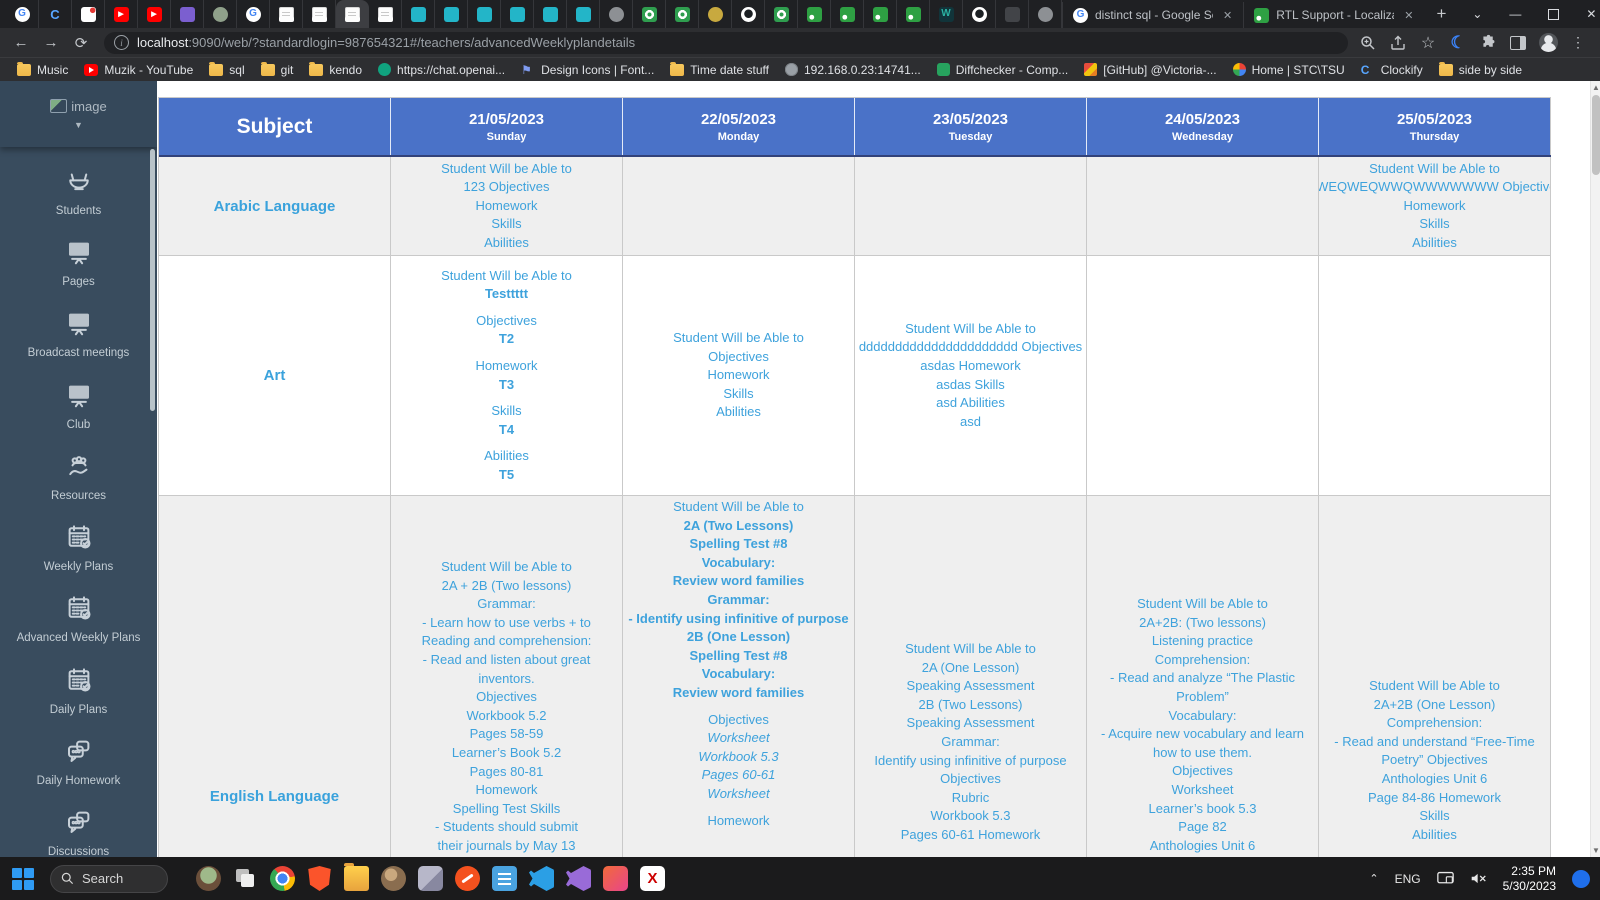 This screenshot has width=1600, height=900. What do you see at coordinates (1392, 70) in the screenshot?
I see `bookmark-item: C Clockify` at bounding box center [1392, 70].